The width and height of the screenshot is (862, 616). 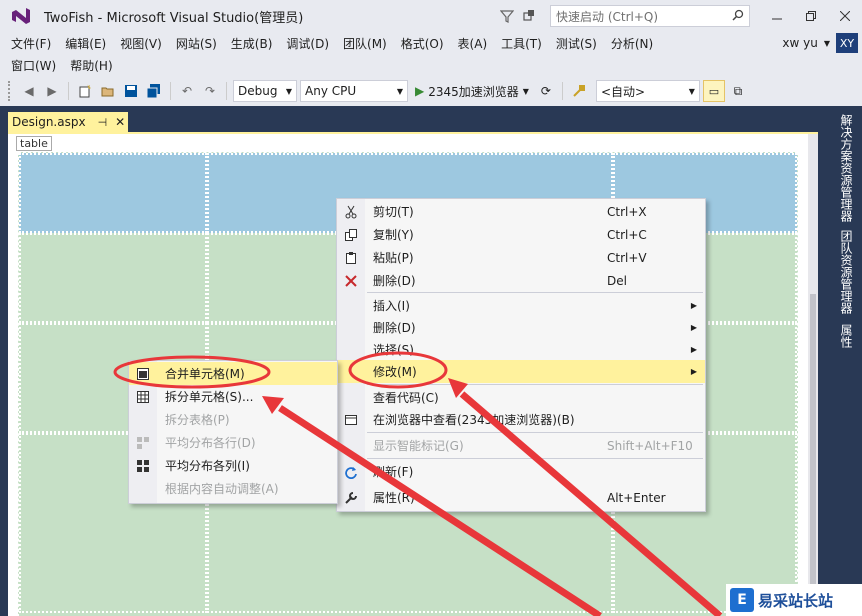 What do you see at coordinates (31, 43) in the screenshot?
I see `menu-item: 文件(F)` at bounding box center [31, 43].